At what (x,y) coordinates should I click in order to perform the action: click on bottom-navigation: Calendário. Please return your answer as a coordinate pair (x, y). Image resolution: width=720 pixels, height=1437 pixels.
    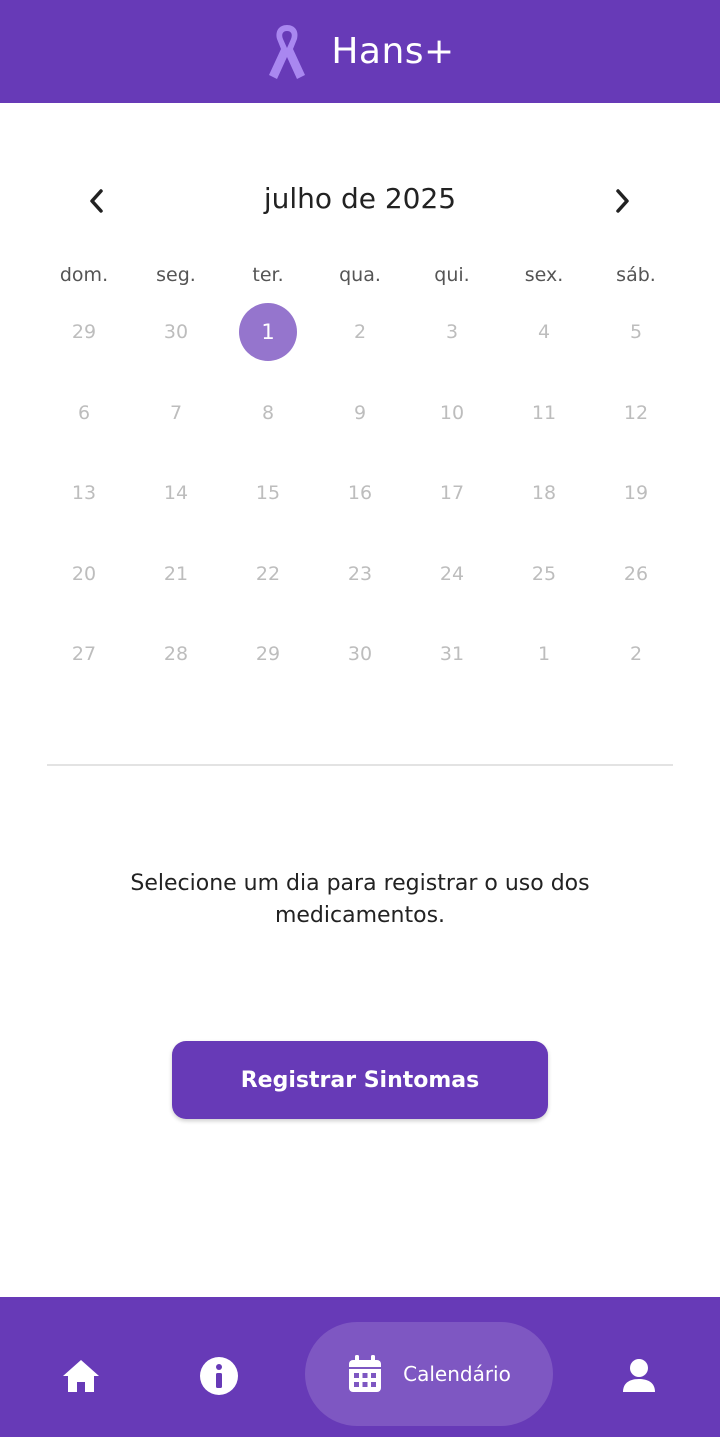
    Looking at the image, I should click on (360, 1367).